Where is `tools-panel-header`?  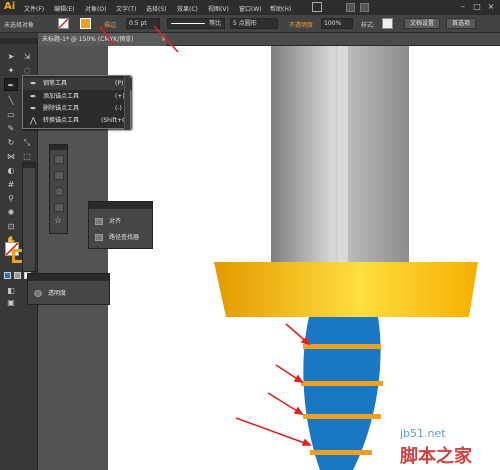
tools-panel-header is located at coordinates (19, 41).